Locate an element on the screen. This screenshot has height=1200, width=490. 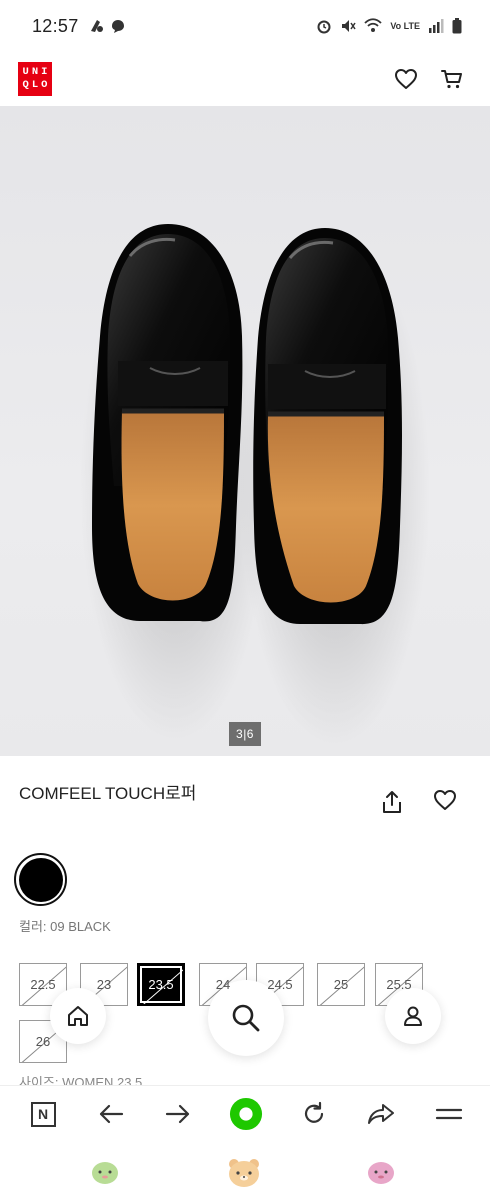
floating-home-button is located at coordinates (78, 1016).